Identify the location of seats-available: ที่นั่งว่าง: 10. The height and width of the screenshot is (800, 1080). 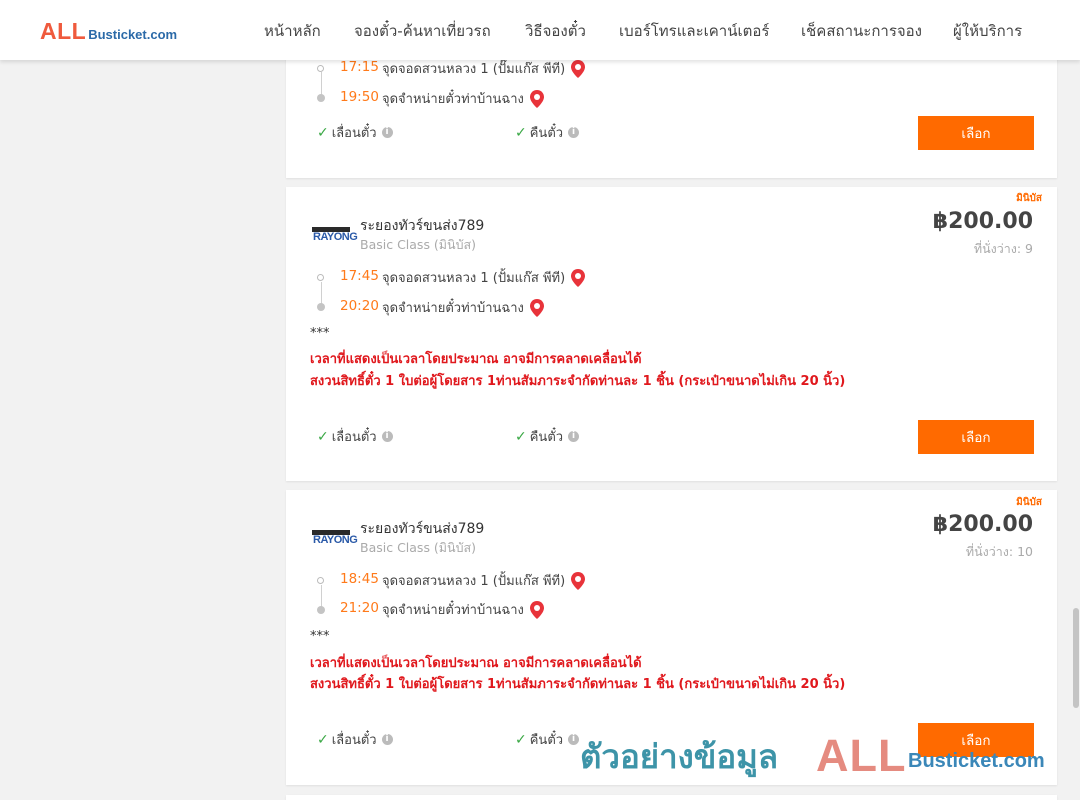
(999, 551).